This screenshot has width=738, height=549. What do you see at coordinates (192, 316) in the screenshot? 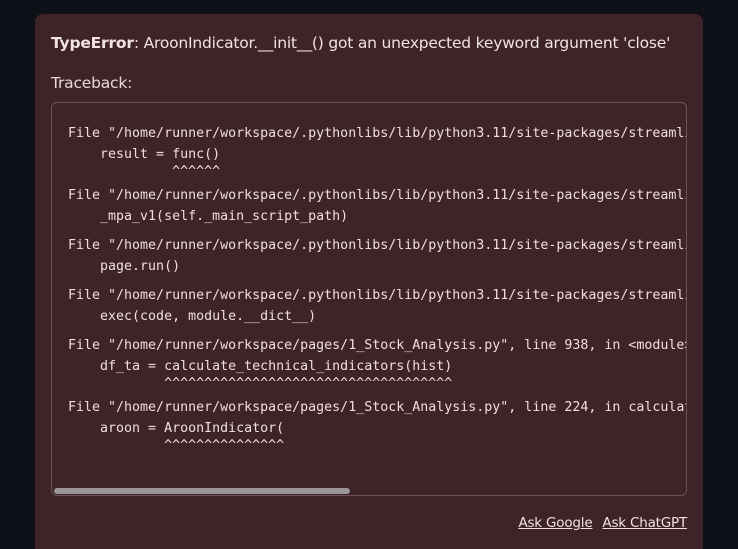
I see `frame-code-line: exec(code, module.__dict__)` at bounding box center [192, 316].